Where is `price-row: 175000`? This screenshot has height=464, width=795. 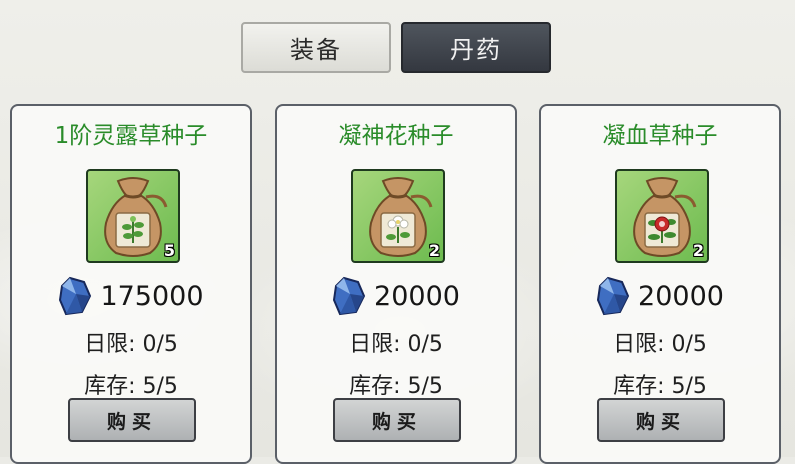 price-row: 175000 is located at coordinates (131, 296).